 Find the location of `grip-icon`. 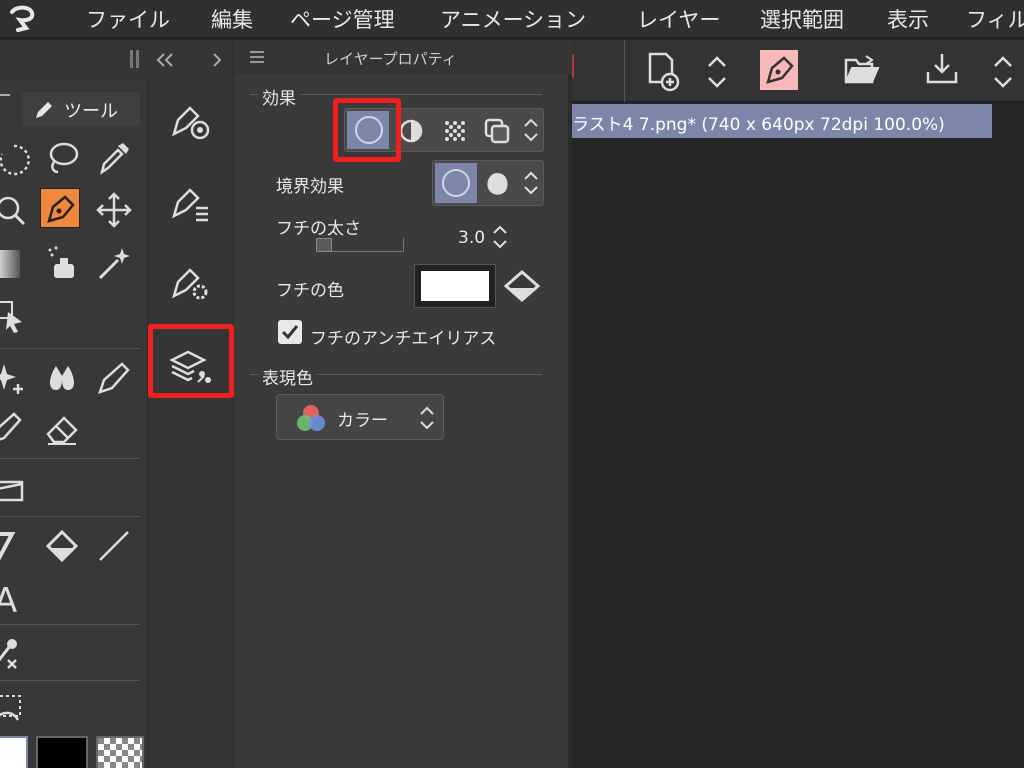

grip-icon is located at coordinates (131, 59).